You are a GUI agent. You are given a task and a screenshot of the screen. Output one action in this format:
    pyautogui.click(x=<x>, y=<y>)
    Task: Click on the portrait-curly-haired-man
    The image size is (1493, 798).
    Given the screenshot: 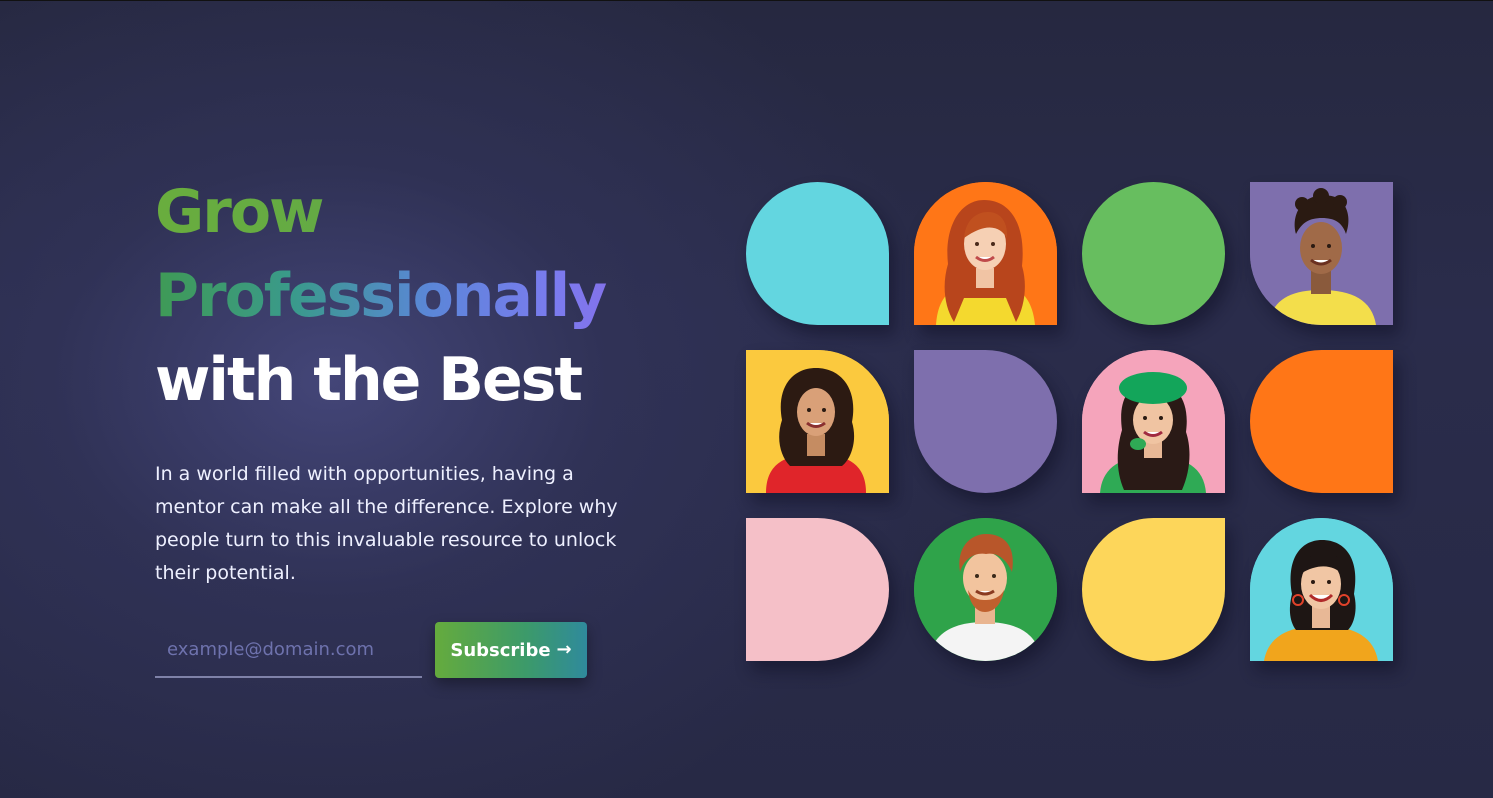 What is the action you would take?
    pyautogui.click(x=1321, y=253)
    